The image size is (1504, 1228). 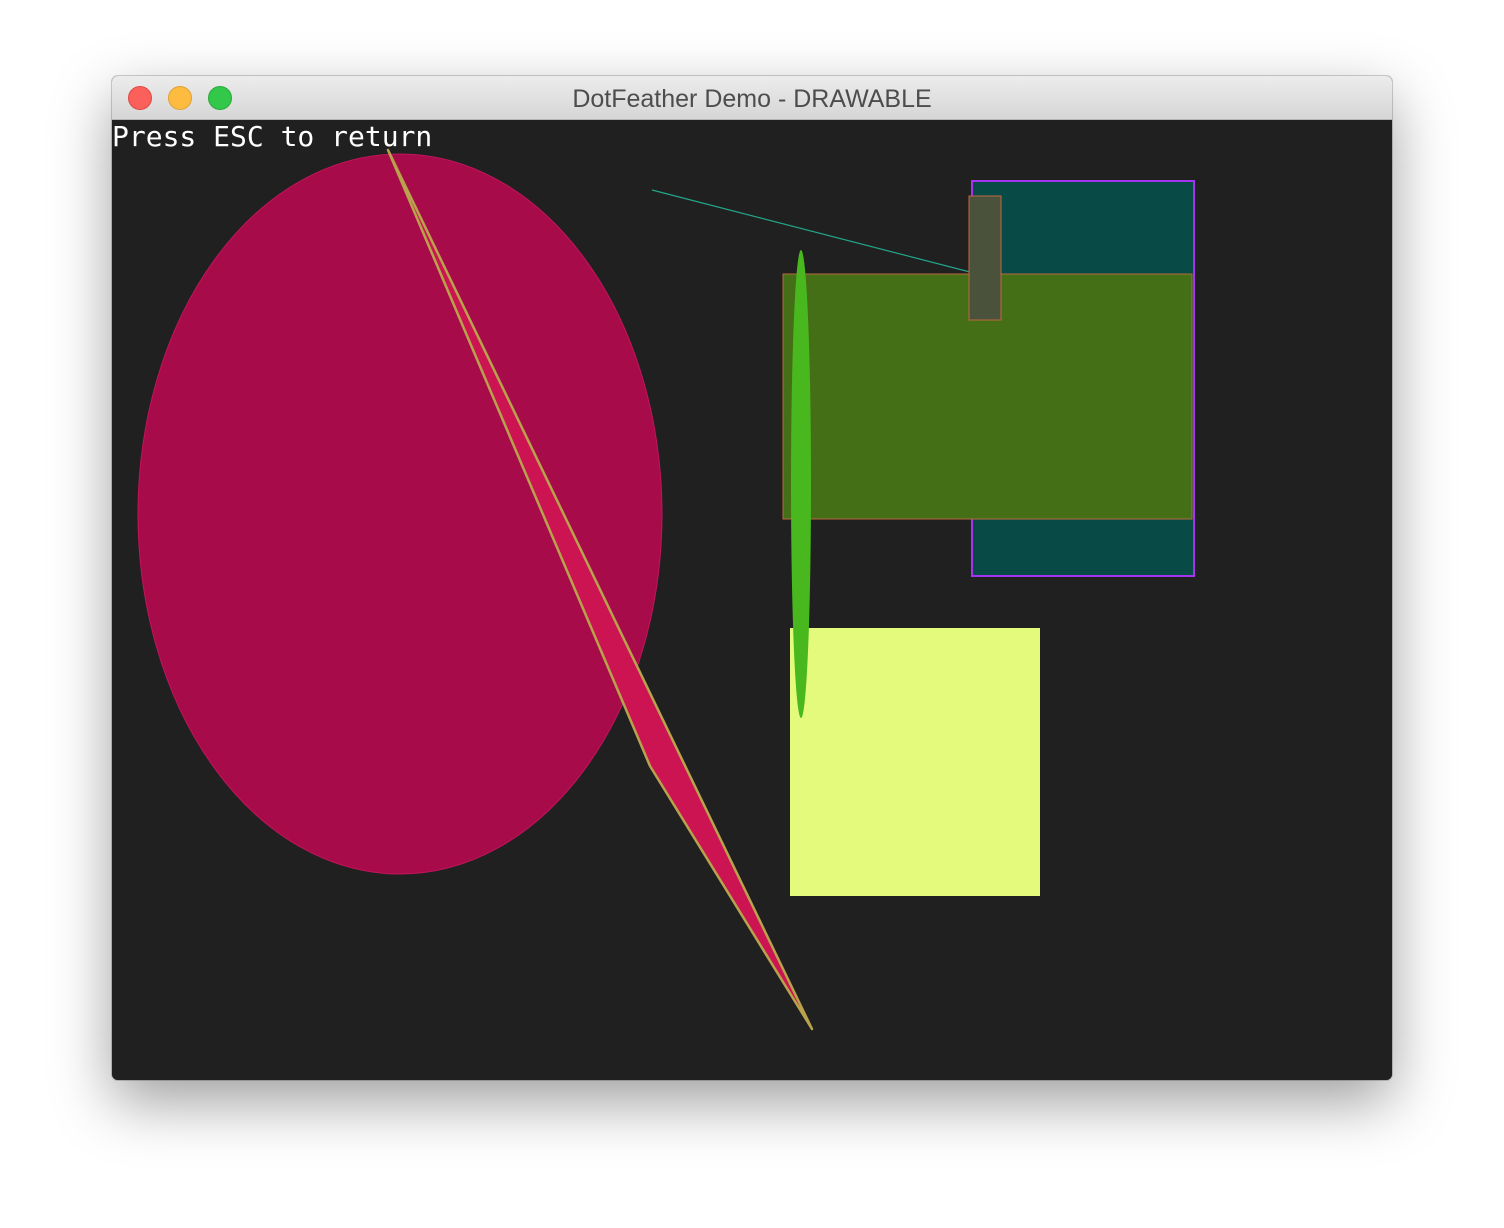 I want to click on yellow-rectangle, so click(x=915, y=762).